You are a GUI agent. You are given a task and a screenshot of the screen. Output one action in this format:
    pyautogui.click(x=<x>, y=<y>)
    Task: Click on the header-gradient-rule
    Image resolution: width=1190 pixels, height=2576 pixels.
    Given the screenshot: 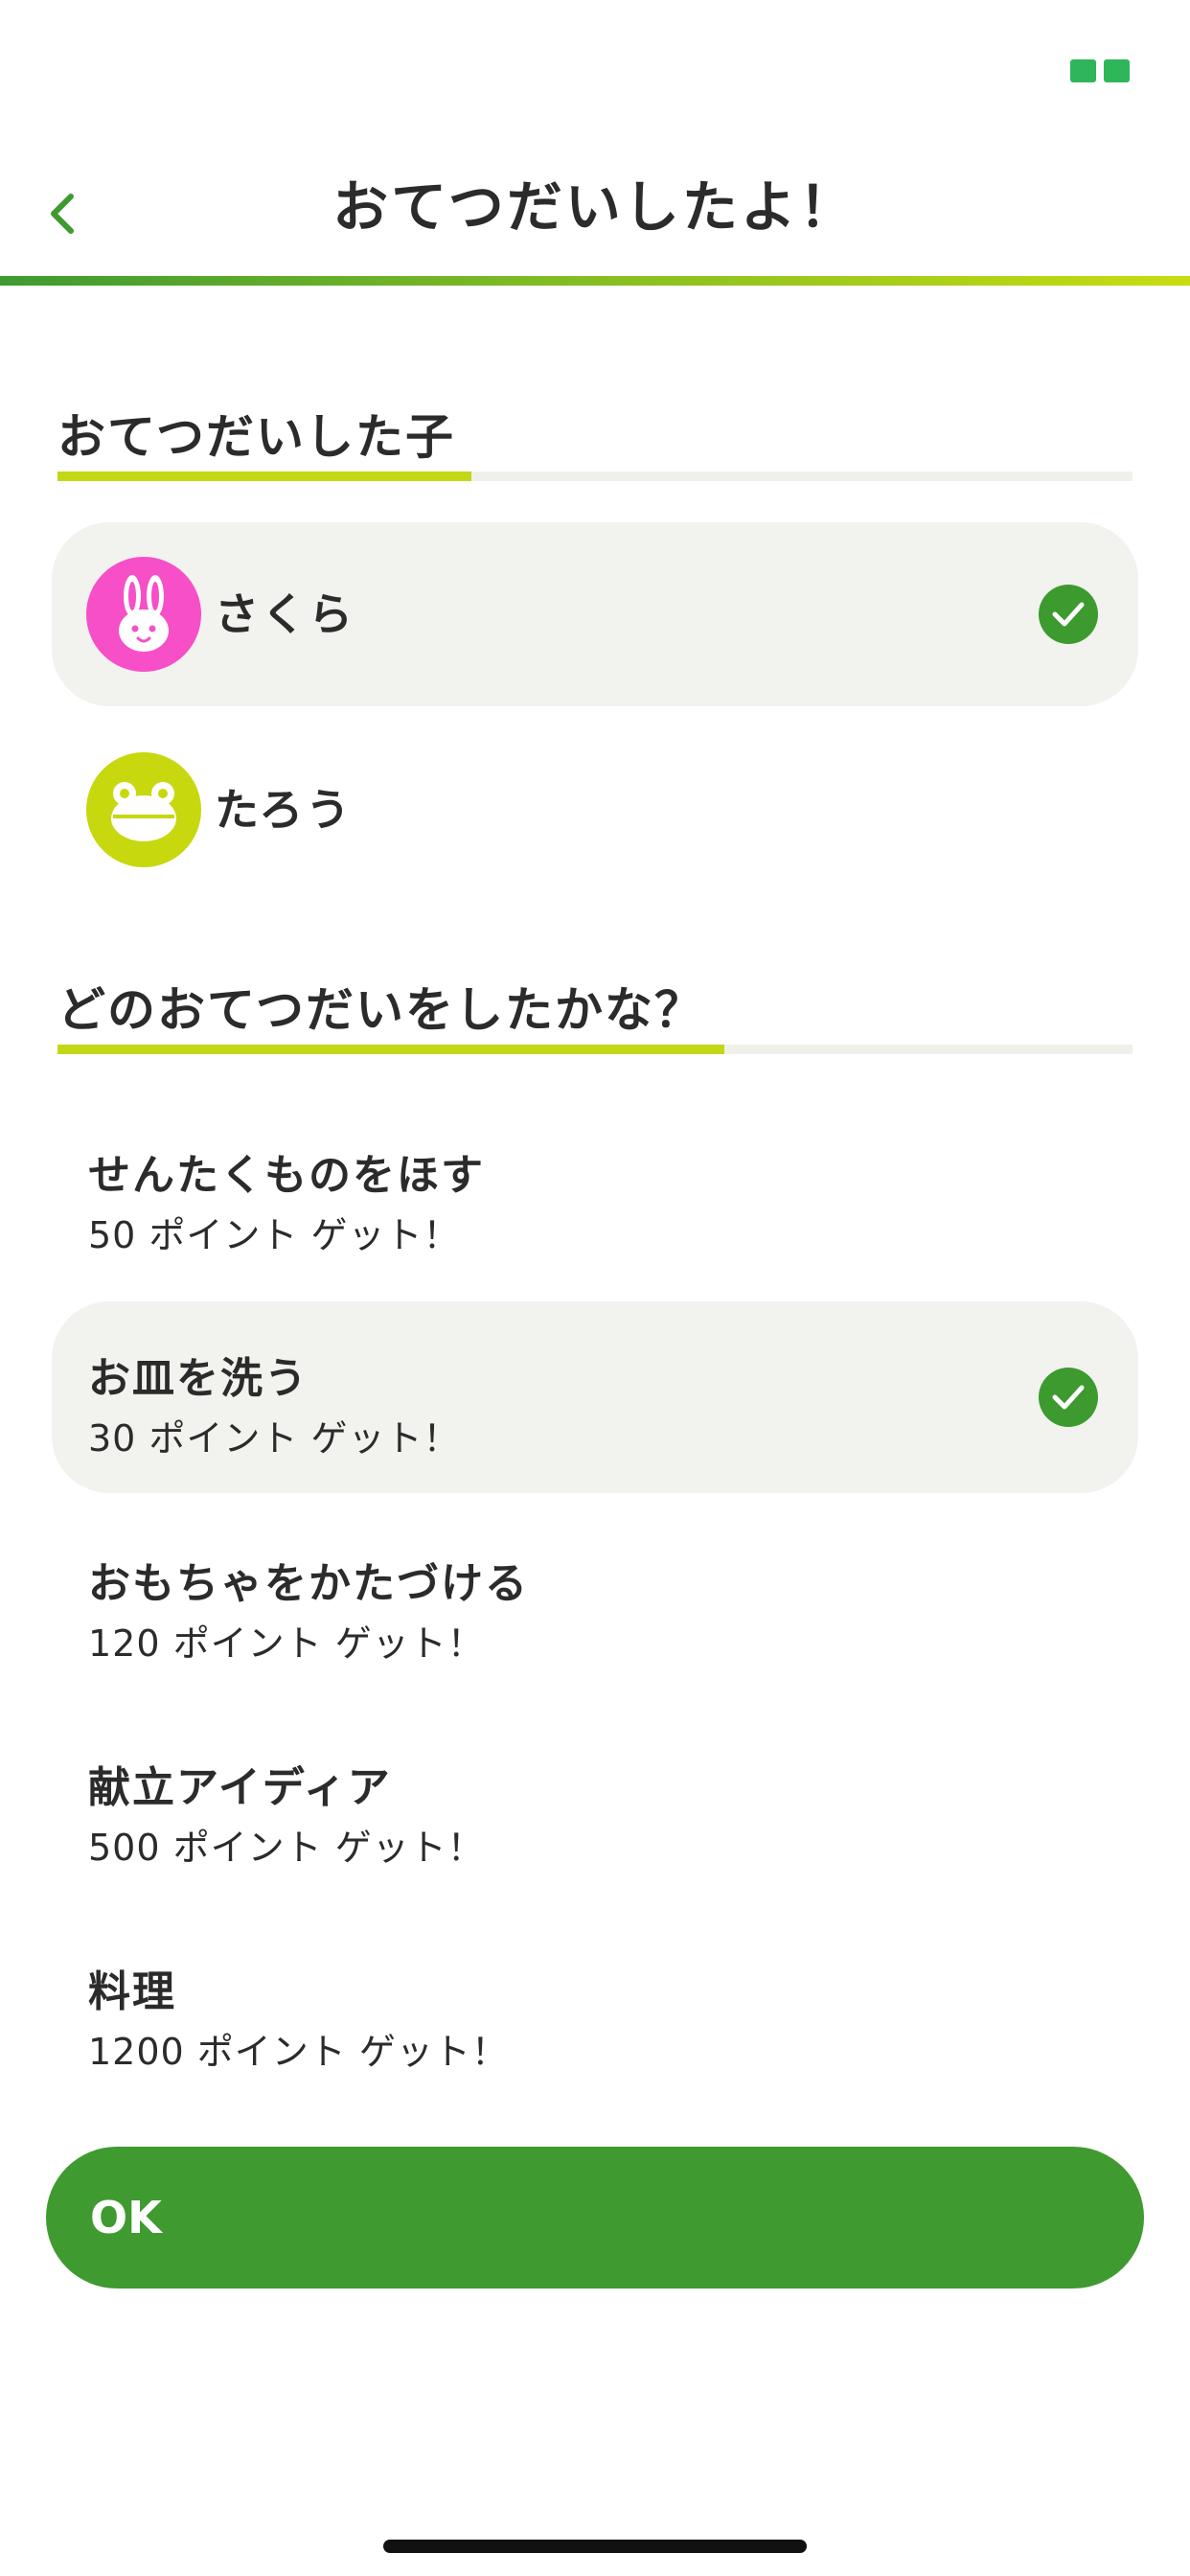 What is the action you would take?
    pyautogui.click(x=595, y=281)
    